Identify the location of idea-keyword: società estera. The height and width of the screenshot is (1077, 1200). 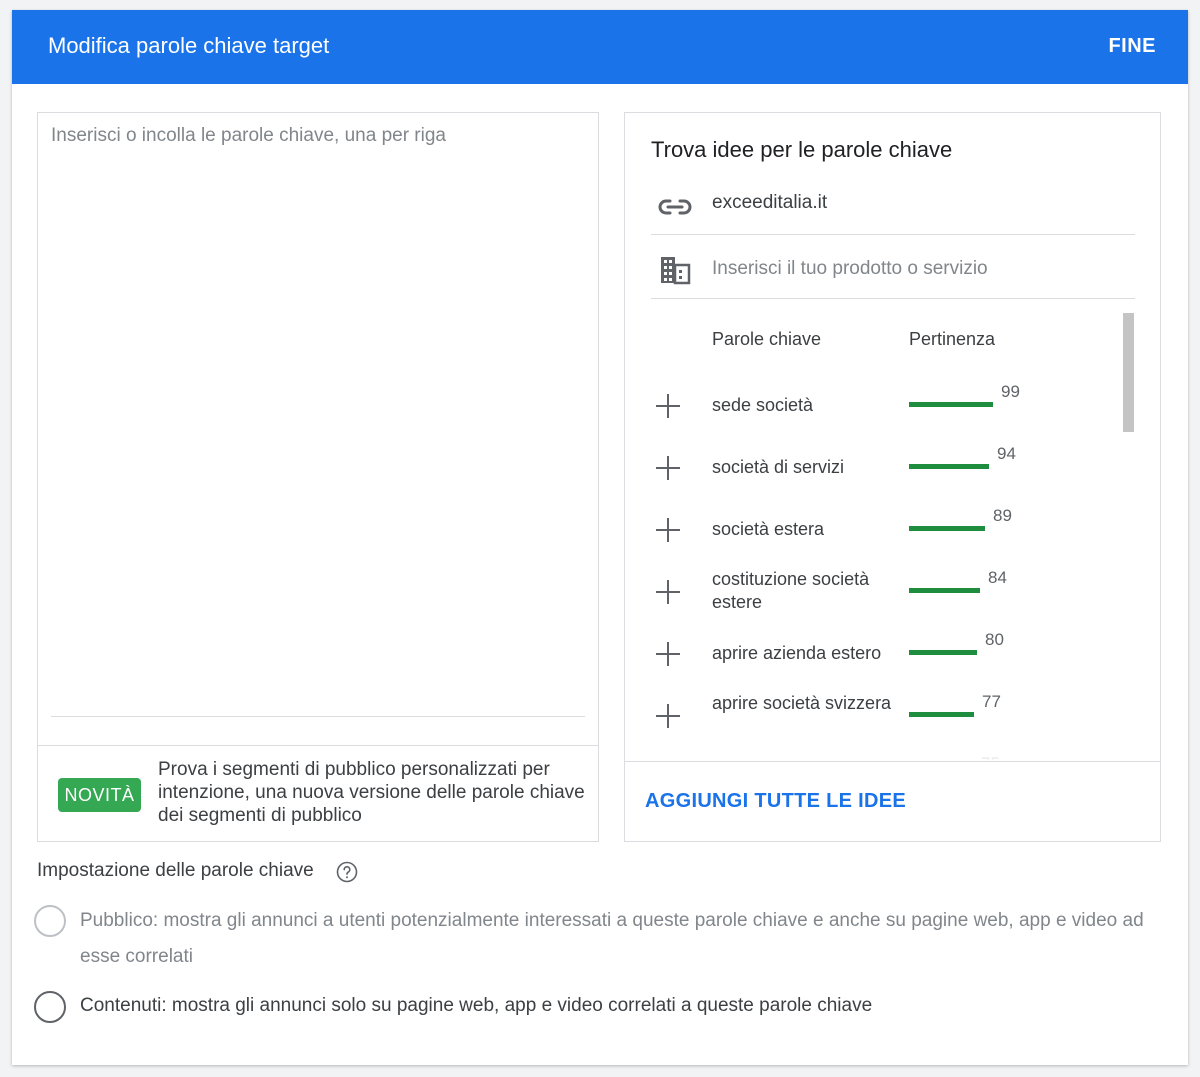
(768, 529).